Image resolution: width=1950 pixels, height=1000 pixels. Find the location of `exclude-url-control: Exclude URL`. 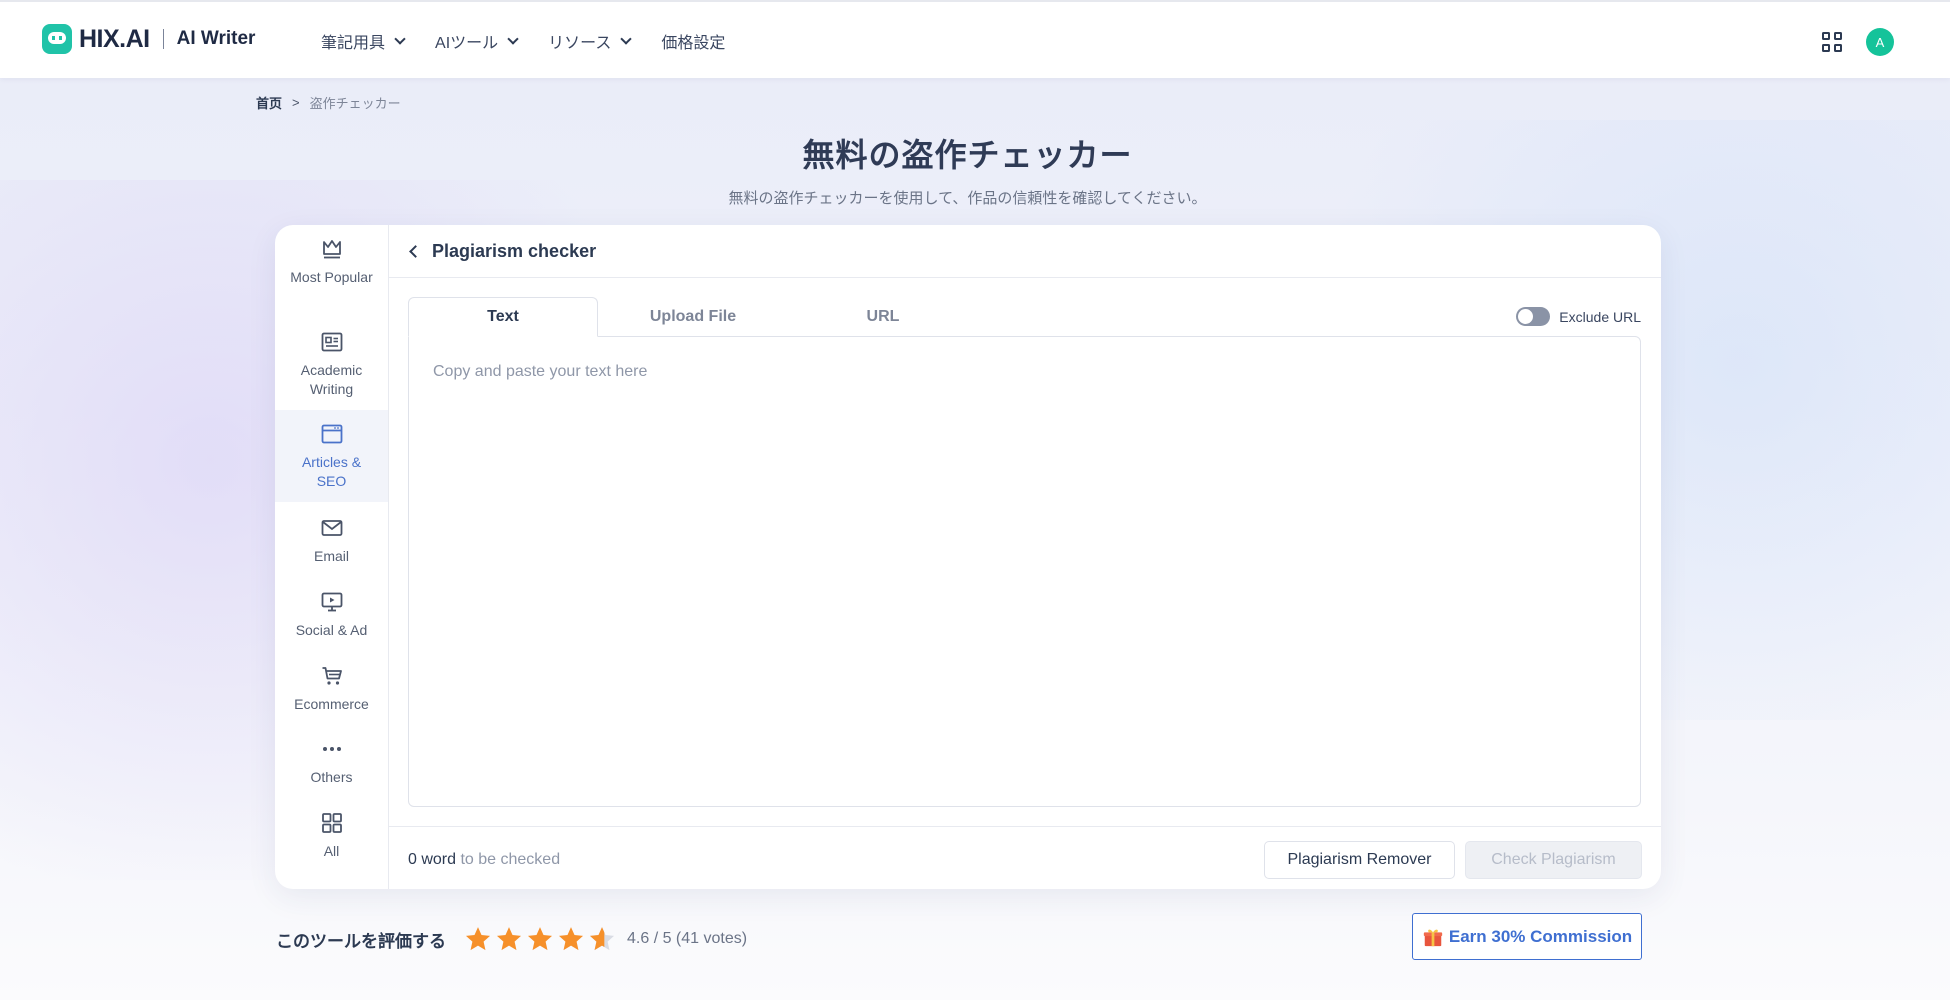

exclude-url-control: Exclude URL is located at coordinates (1578, 316).